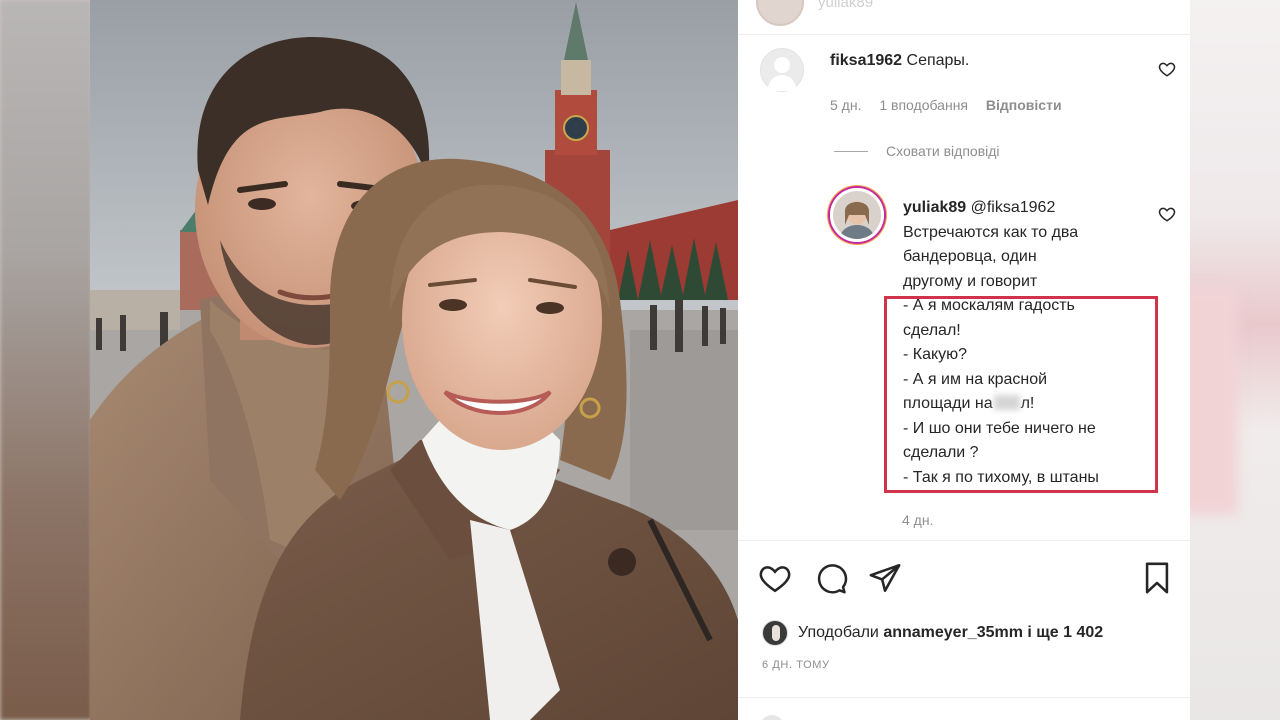 Image resolution: width=1280 pixels, height=720 pixels. What do you see at coordinates (46, 360) in the screenshot?
I see `backdrop-left` at bounding box center [46, 360].